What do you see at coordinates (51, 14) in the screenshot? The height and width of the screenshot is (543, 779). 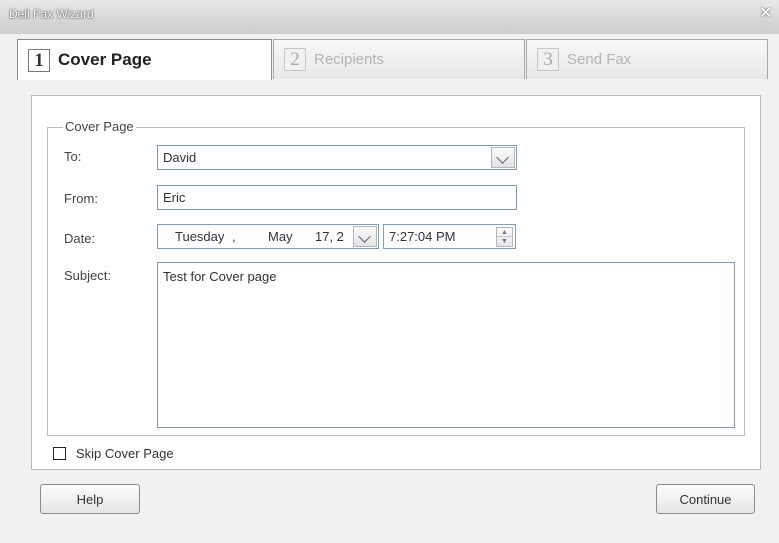 I see `window-title: Dell Fax Wizard` at bounding box center [51, 14].